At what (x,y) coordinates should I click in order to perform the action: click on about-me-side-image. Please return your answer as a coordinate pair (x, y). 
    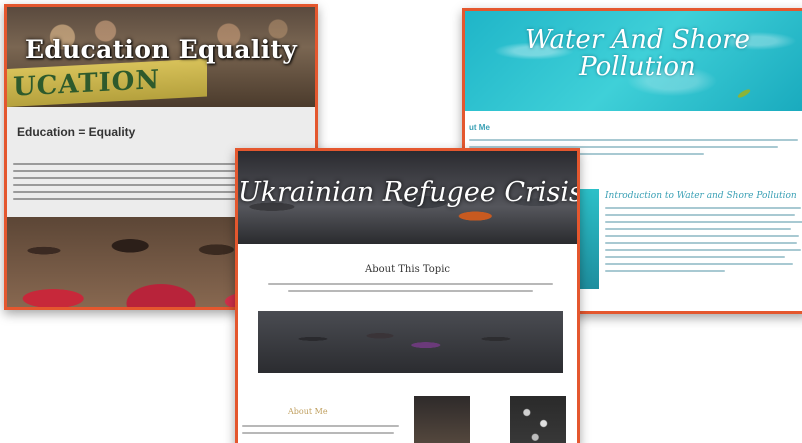
    Looking at the image, I should click on (538, 419).